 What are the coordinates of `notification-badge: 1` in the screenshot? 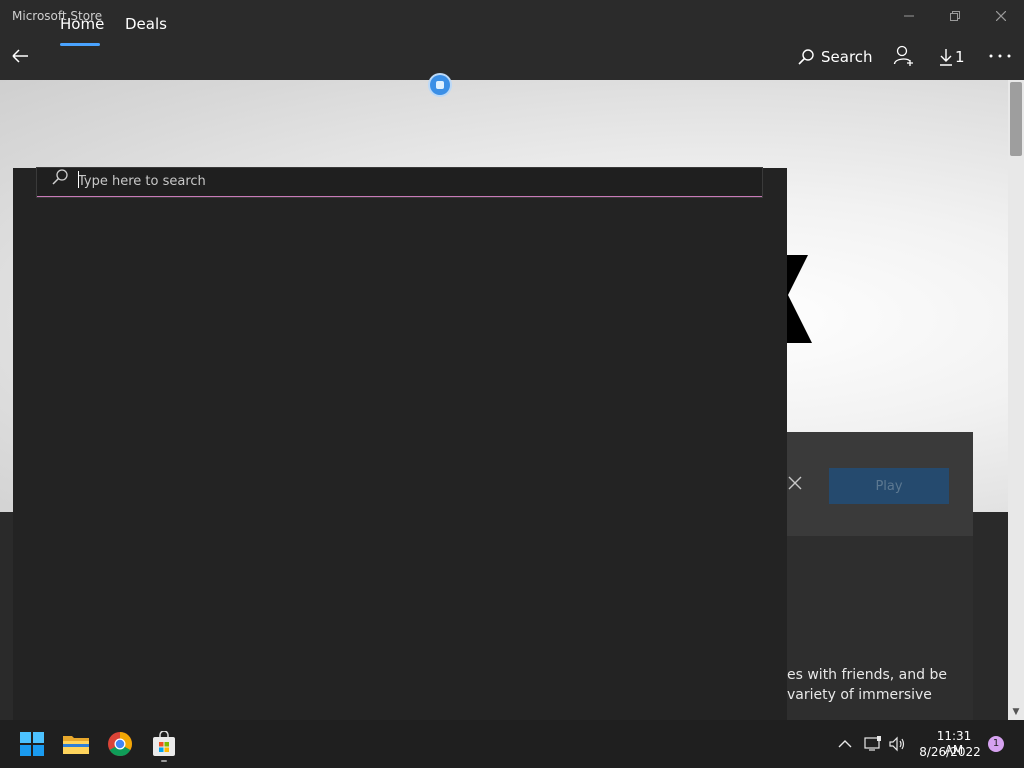 It's located at (996, 744).